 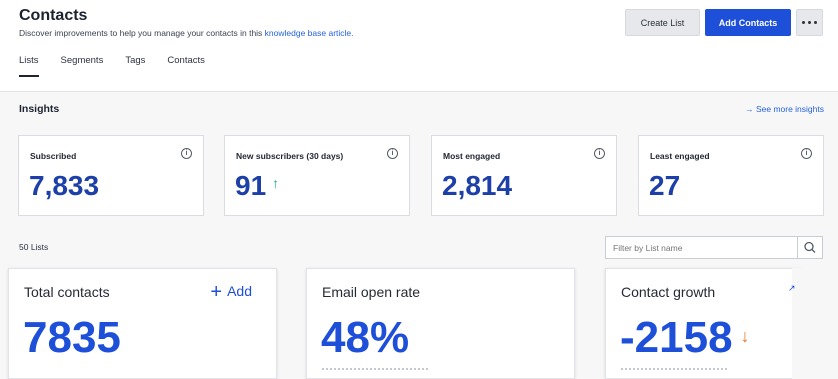 I want to click on stat-value-number: -2158, so click(x=676, y=337).